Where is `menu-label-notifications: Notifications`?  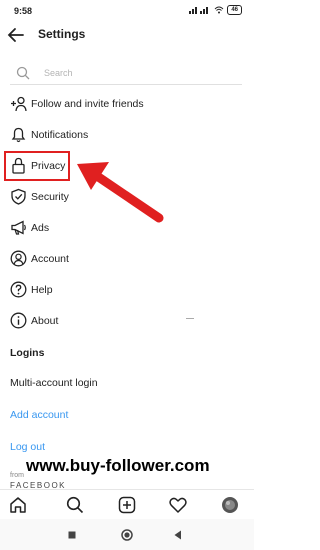
menu-label-notifications: Notifications is located at coordinates (60, 135).